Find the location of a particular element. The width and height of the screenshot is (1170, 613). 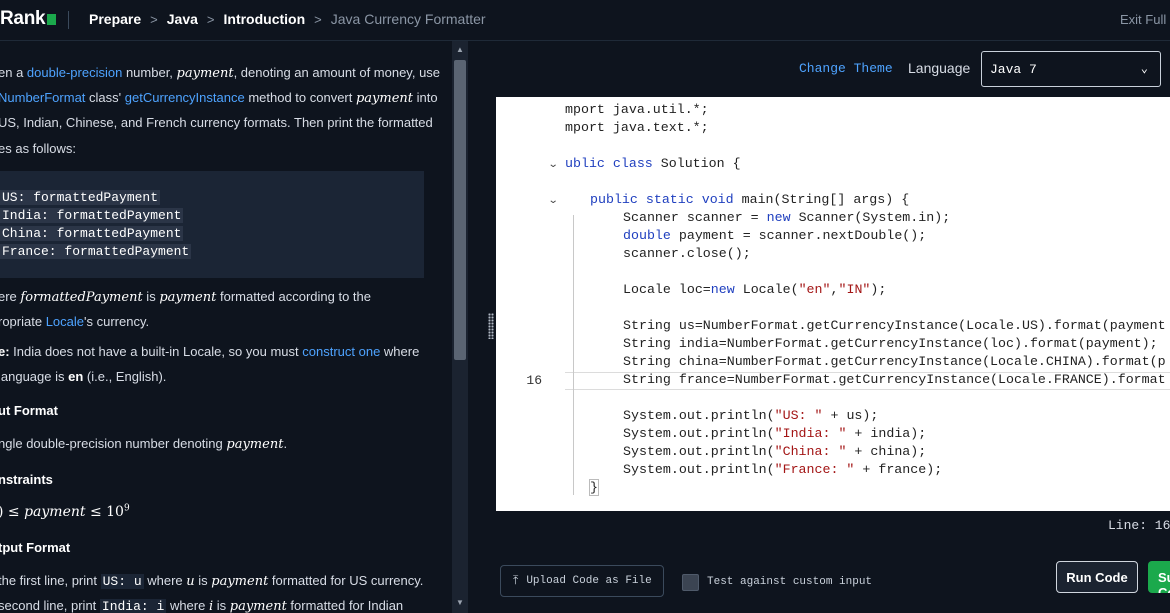

logo-text: Rank is located at coordinates (23, 18).